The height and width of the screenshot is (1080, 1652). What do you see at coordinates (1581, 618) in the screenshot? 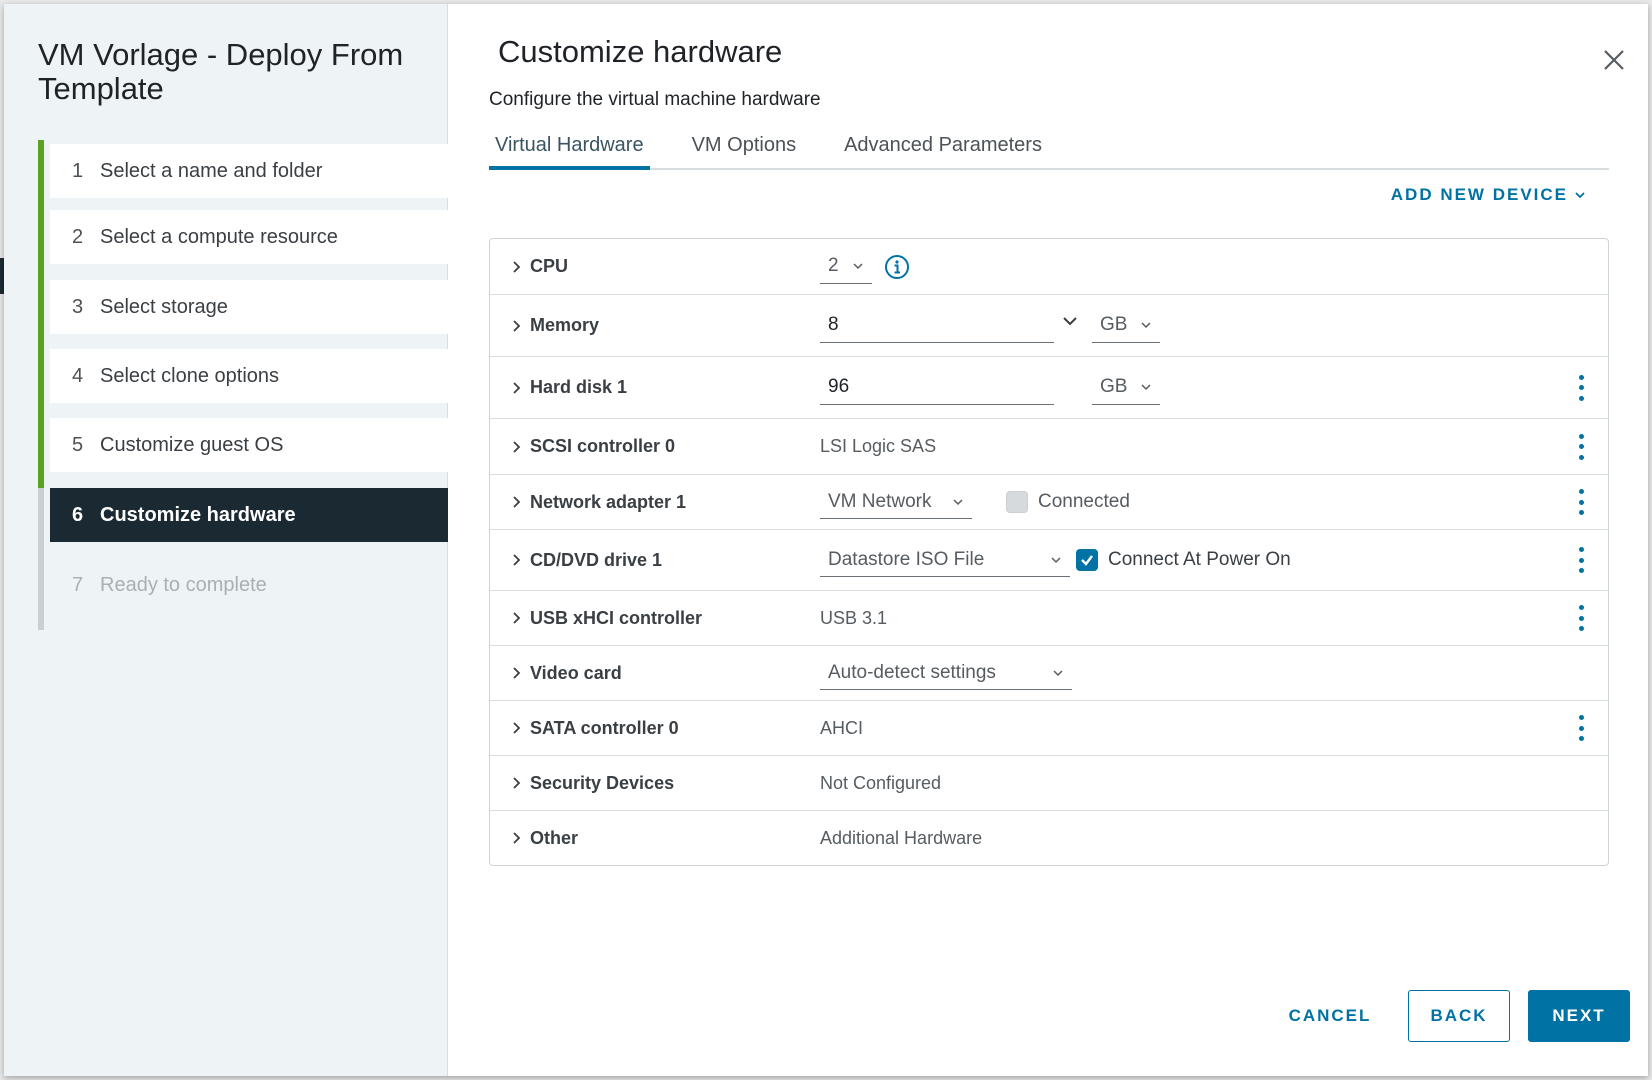
I see `usb-more-icon` at bounding box center [1581, 618].